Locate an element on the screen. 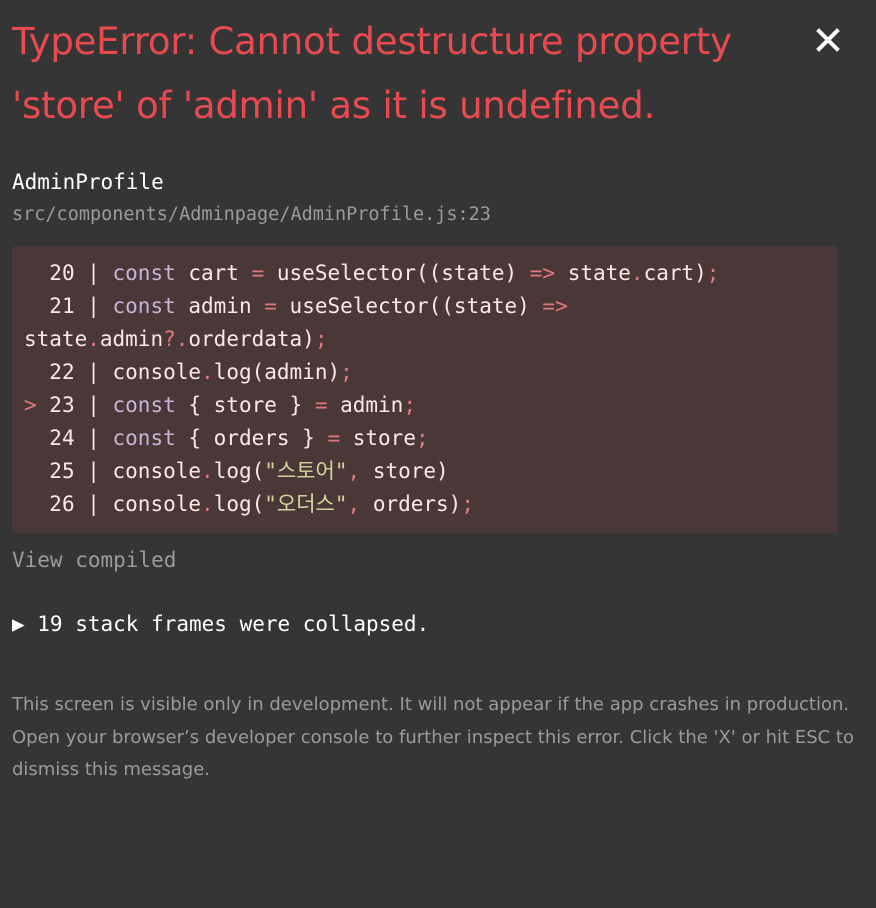  code-line: 25 | console.log("스토어", store) is located at coordinates (425, 471).